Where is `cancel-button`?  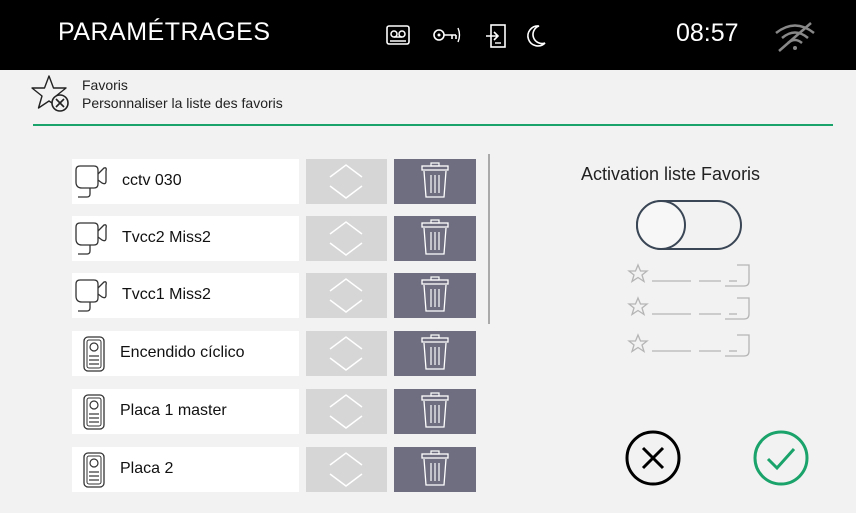
cancel-button is located at coordinates (653, 460).